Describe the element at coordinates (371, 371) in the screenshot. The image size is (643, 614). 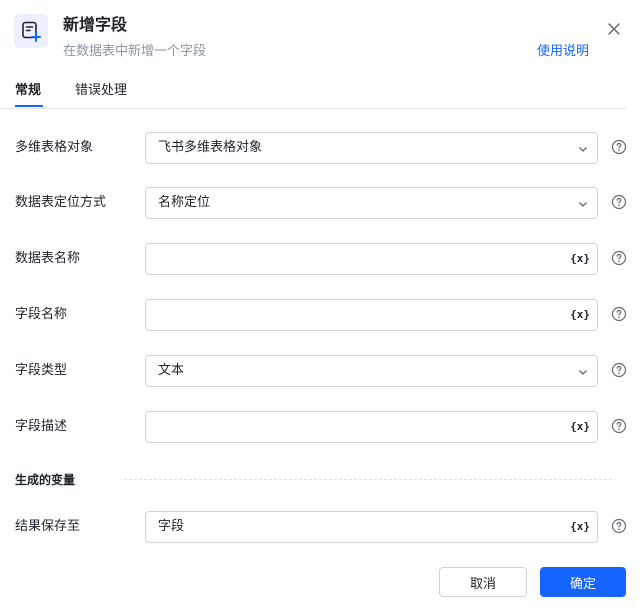
I see `field-type-select: 文本` at that location.